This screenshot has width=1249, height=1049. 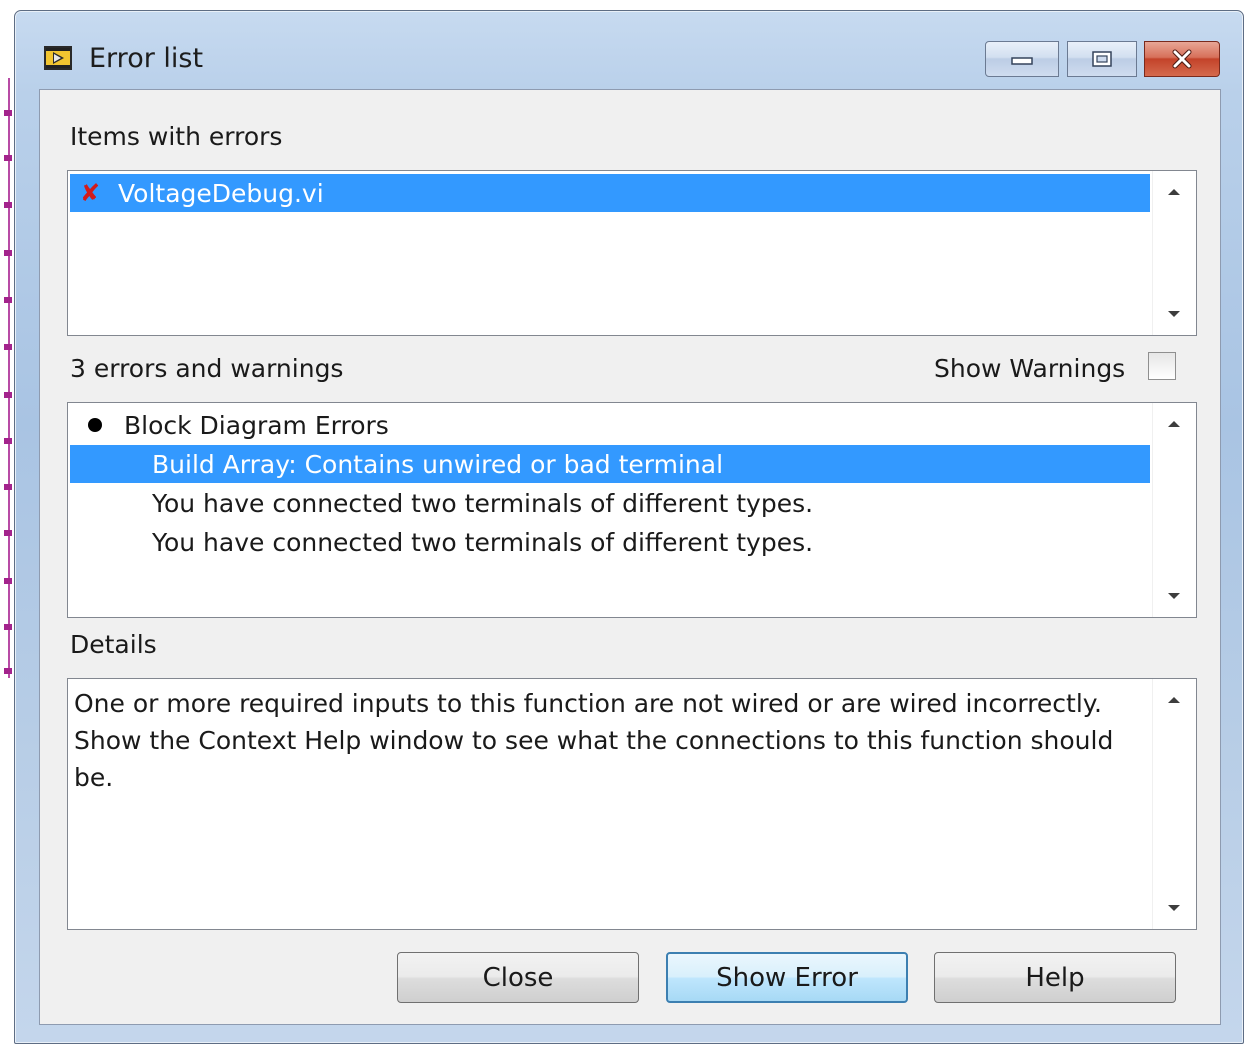 I want to click on bullet-icon, so click(x=95, y=425).